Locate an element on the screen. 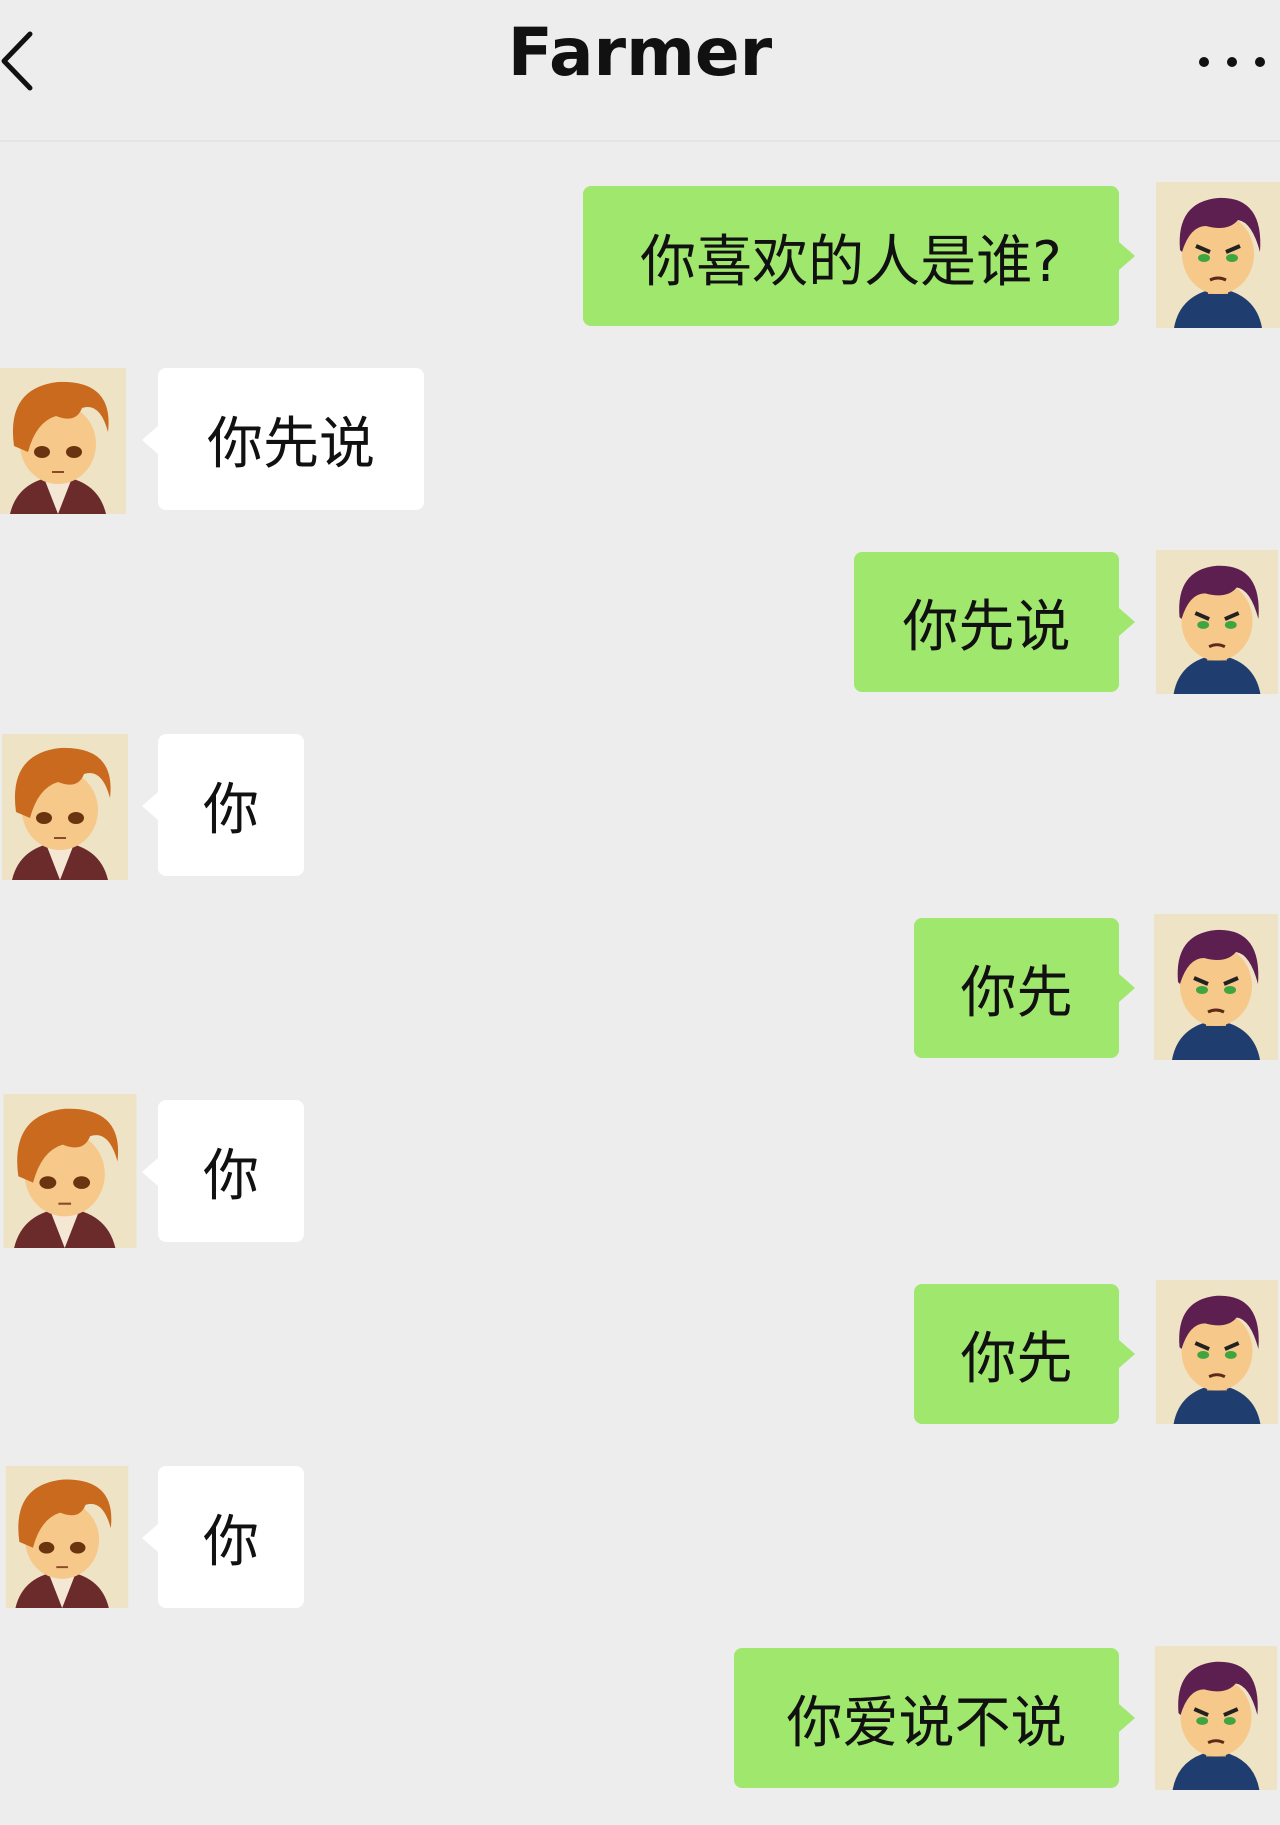 This screenshot has height=1825, width=1280. chat-title: Farmer is located at coordinates (640, 52).